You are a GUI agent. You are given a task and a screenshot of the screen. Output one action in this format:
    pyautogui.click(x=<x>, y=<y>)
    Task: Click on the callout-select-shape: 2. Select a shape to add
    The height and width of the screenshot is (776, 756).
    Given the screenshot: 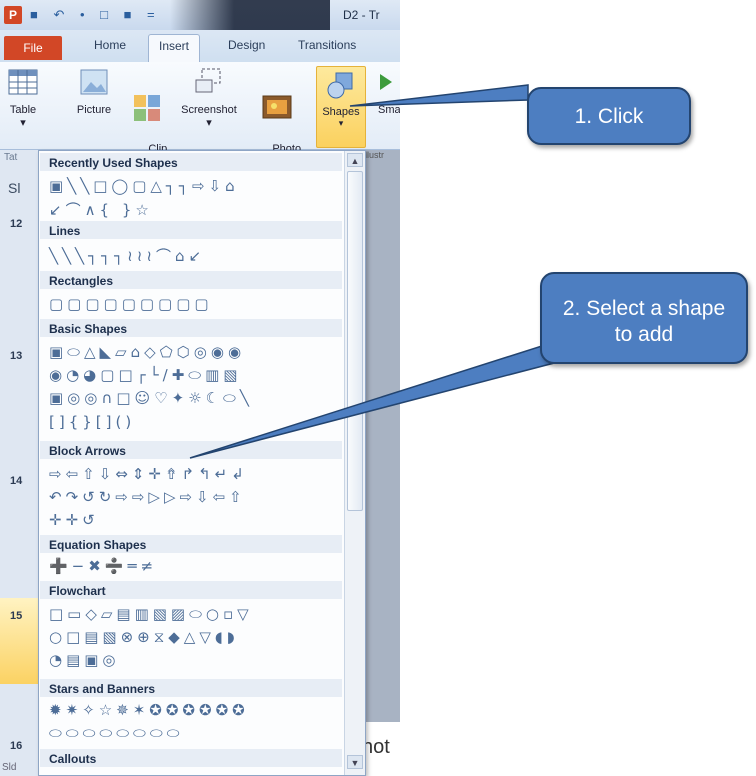 What is the action you would take?
    pyautogui.click(x=644, y=318)
    